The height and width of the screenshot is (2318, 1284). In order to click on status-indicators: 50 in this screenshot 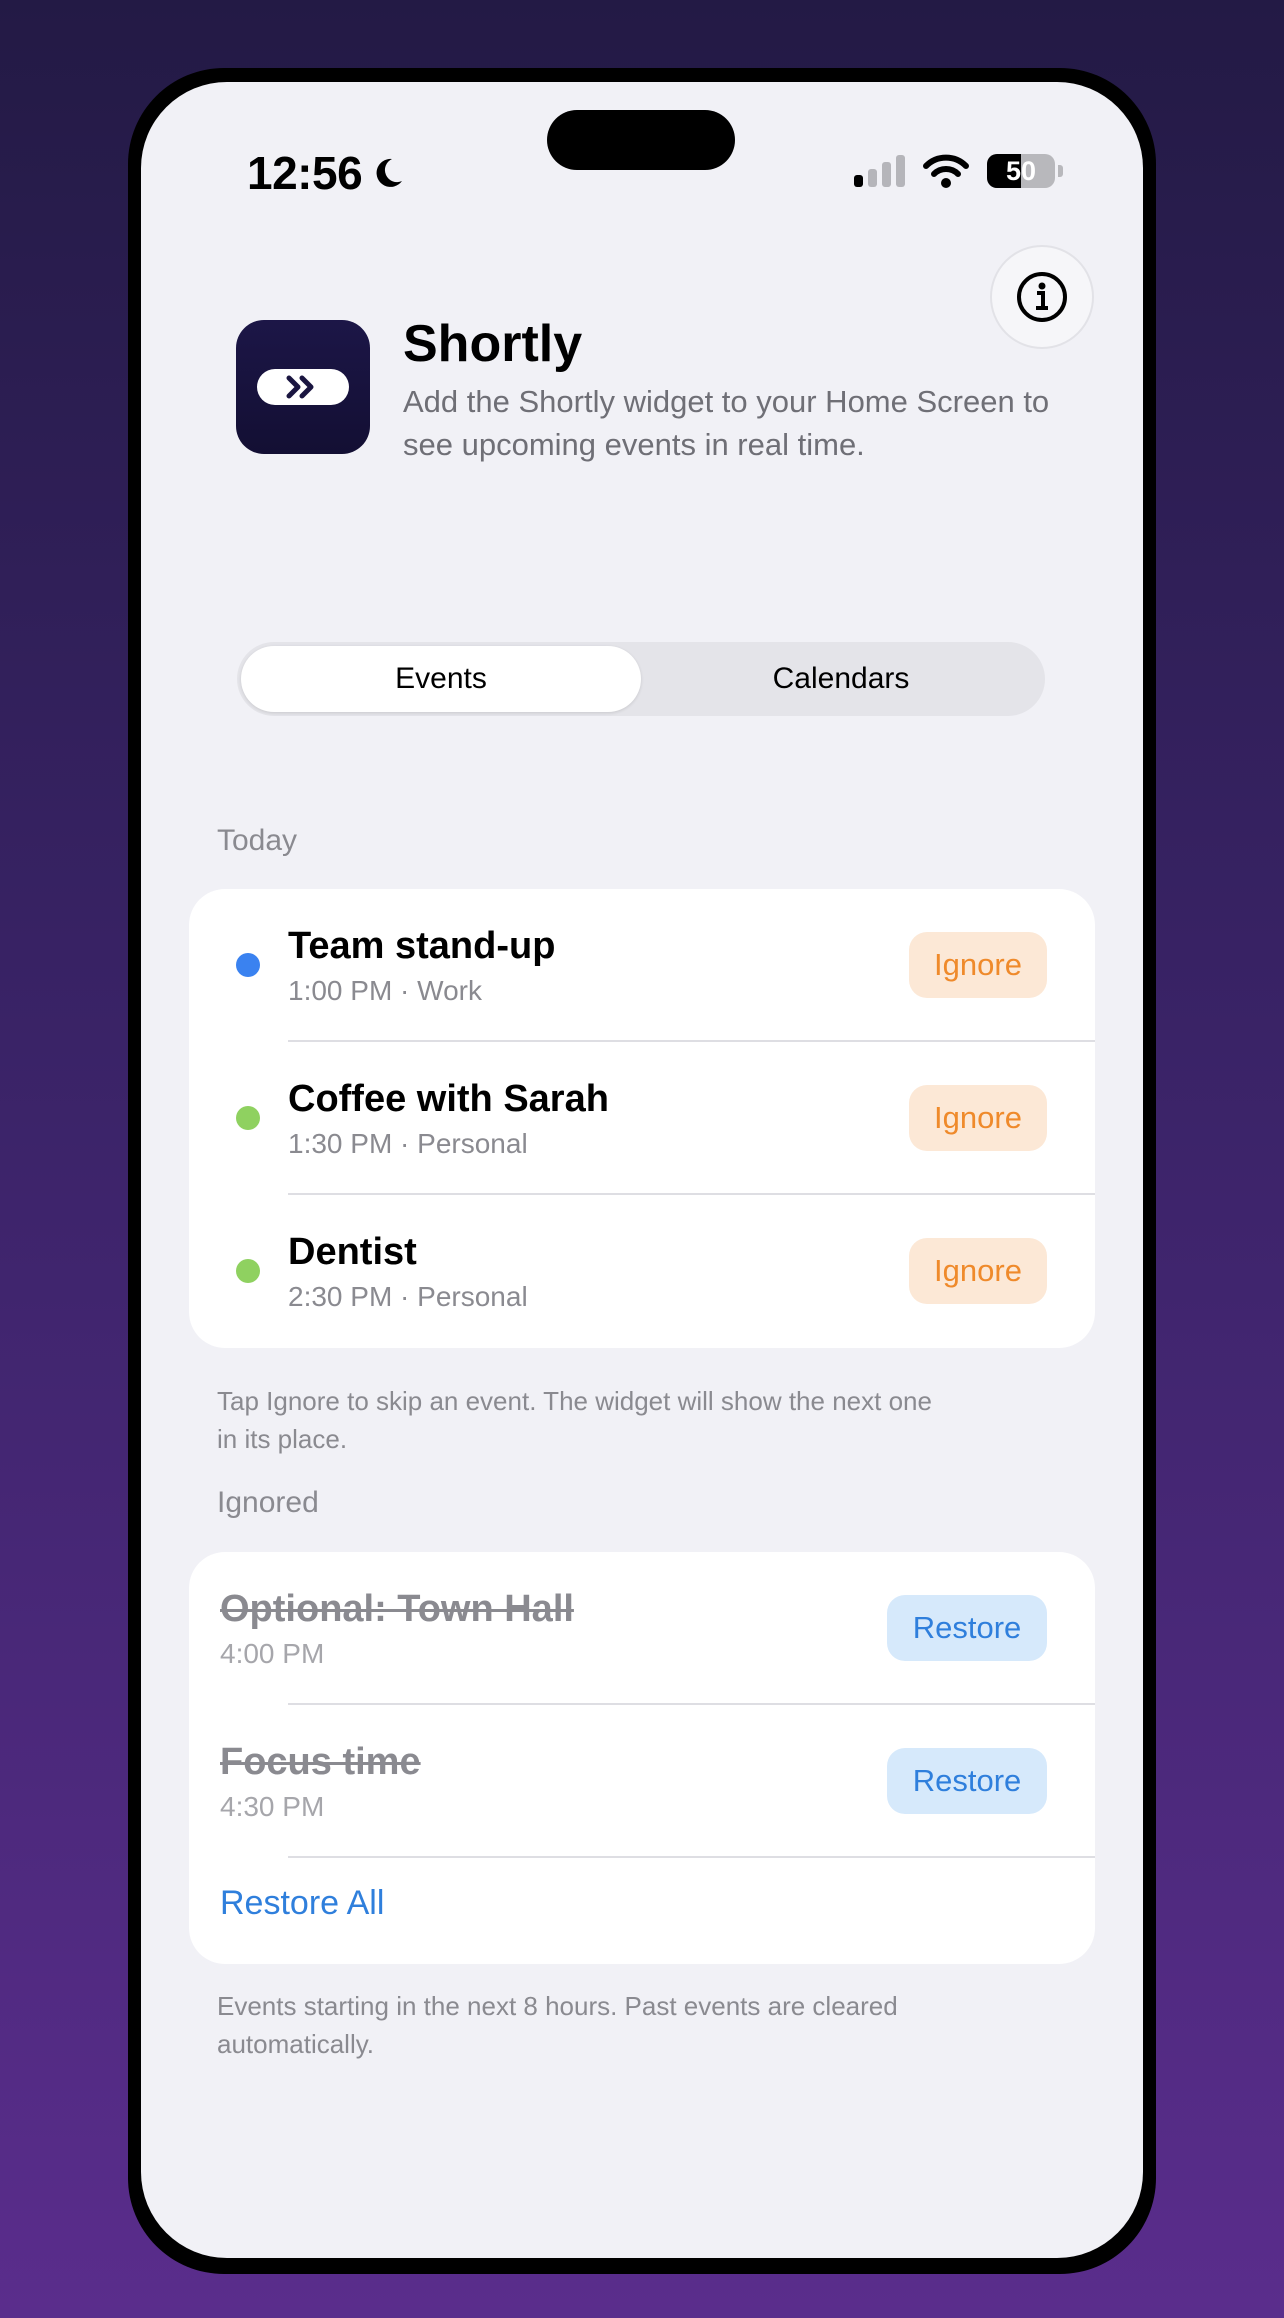, I will do `click(958, 171)`.